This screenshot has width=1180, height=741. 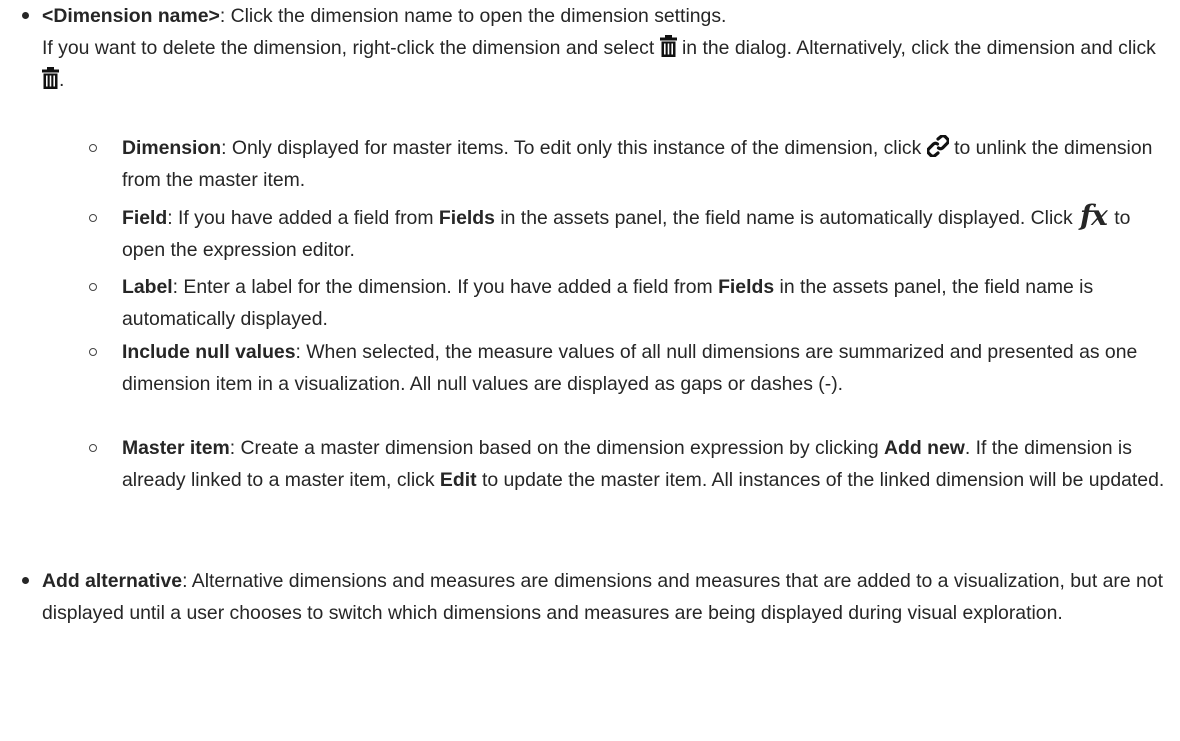 What do you see at coordinates (458, 480) in the screenshot?
I see `term-edit: Edit` at bounding box center [458, 480].